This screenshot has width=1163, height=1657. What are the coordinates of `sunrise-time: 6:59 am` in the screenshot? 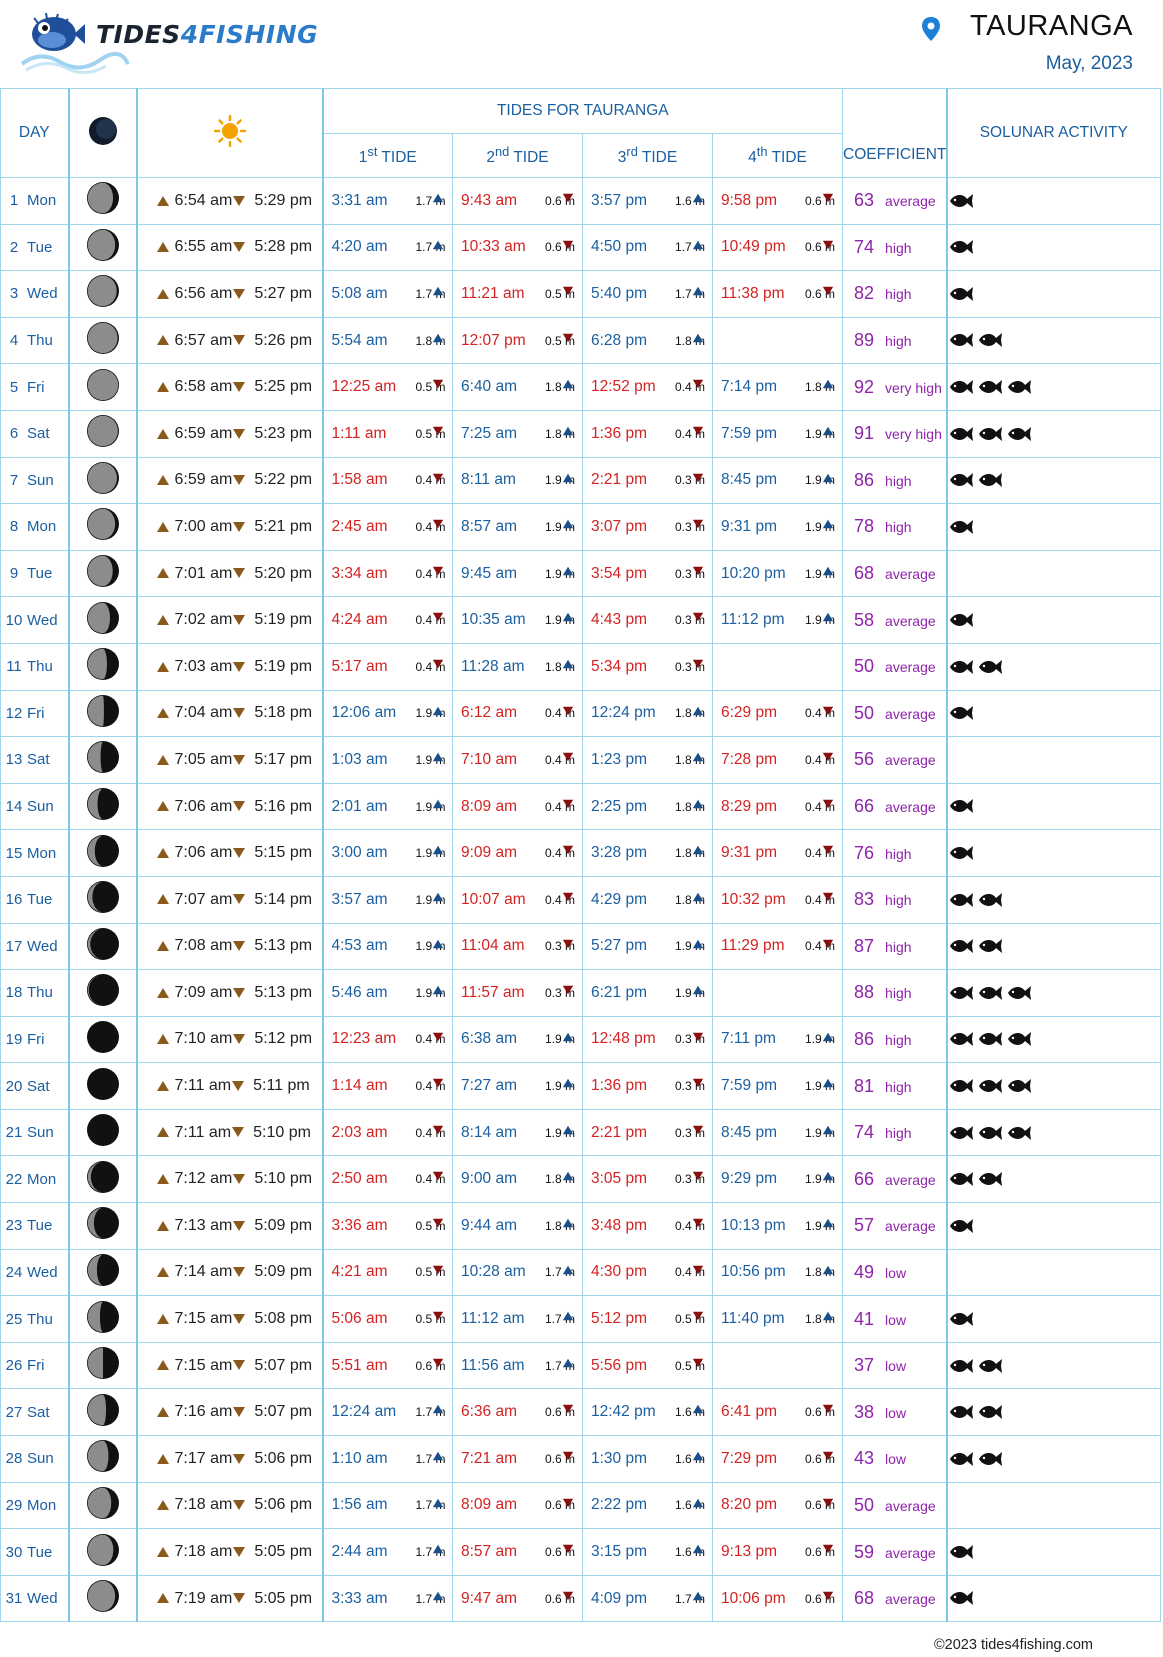 It's located at (203, 480).